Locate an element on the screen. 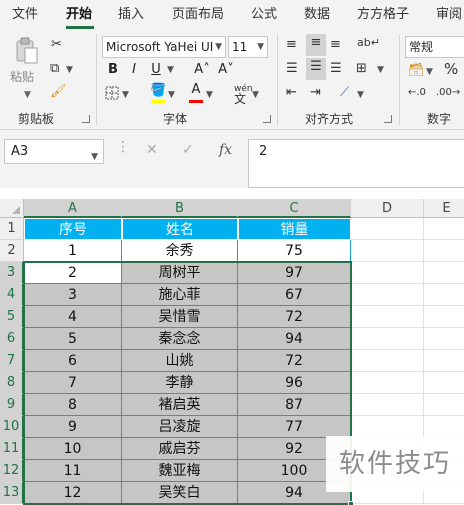 The image size is (464, 505). shrink-font-button: A˅ is located at coordinates (226, 70).